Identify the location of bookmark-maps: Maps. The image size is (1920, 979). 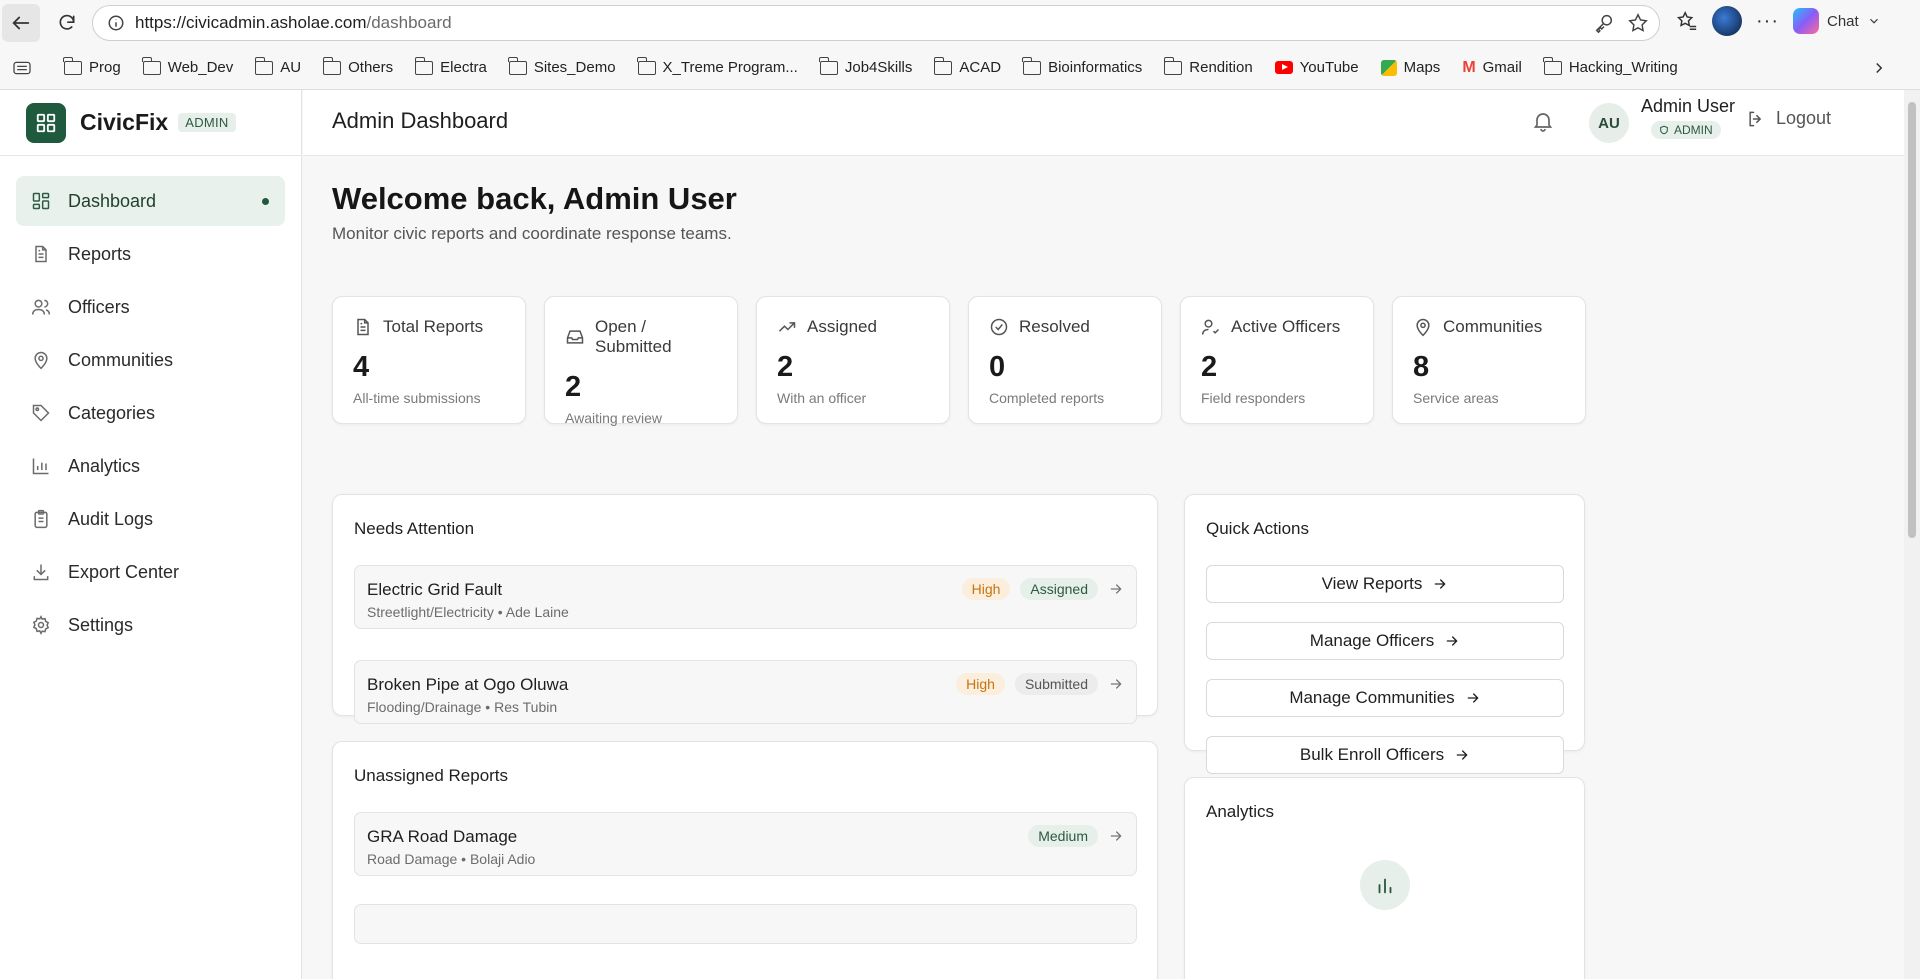
(1410, 67).